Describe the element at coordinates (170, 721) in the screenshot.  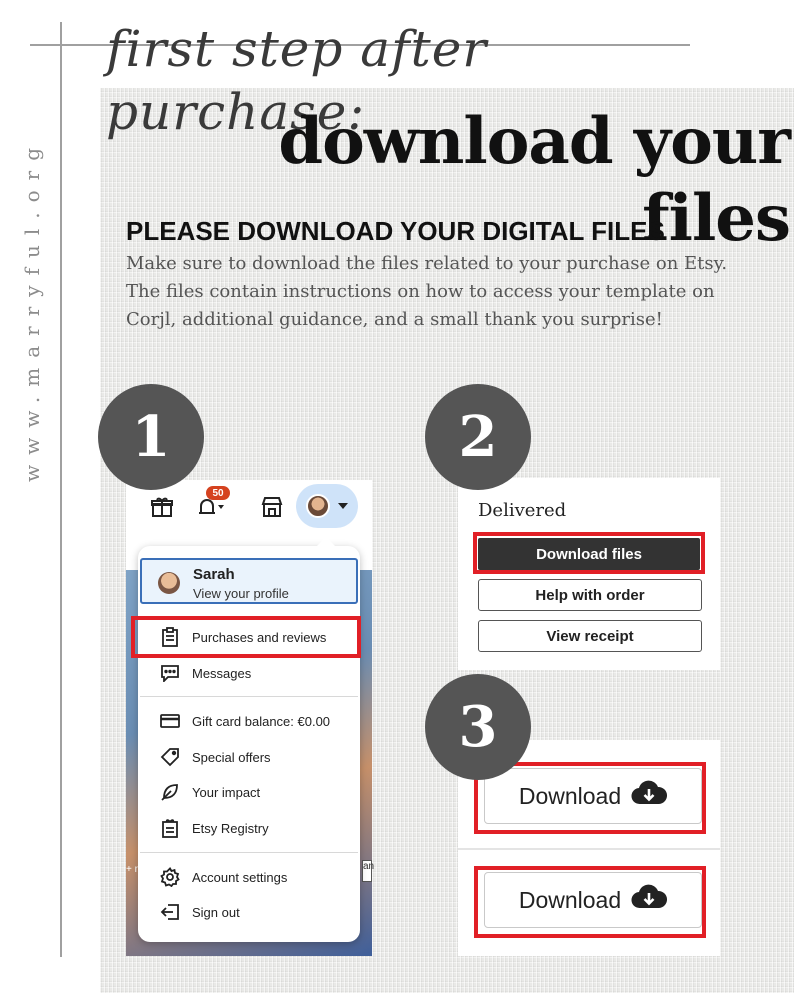
I see `gift-card-icon` at that location.